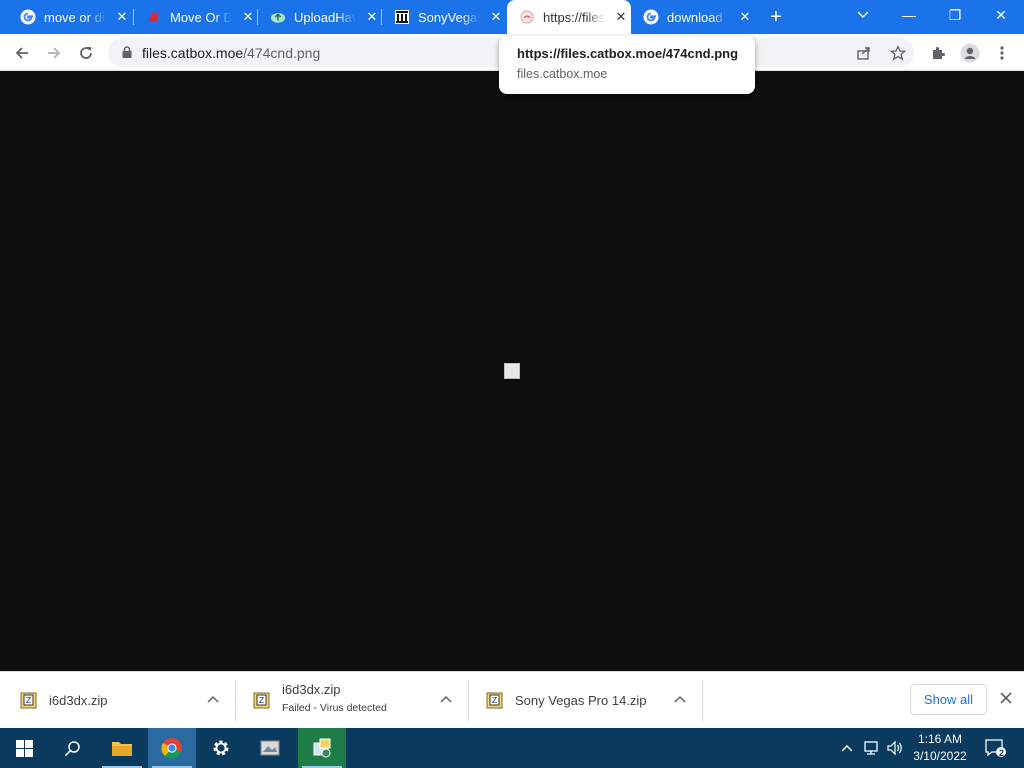 The height and width of the screenshot is (768, 1024). I want to click on menu-button, so click(1002, 53).